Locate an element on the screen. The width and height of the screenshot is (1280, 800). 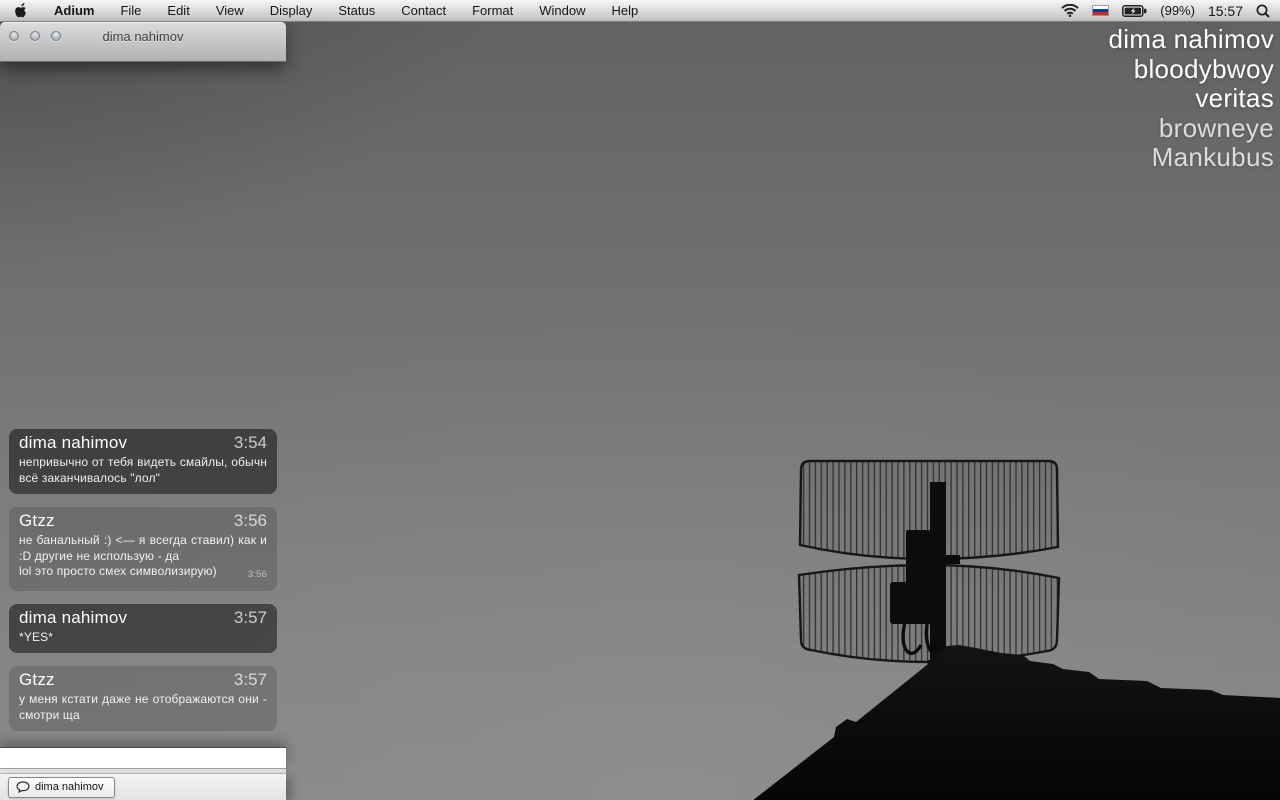
contact-browneye: browneye is located at coordinates (1191, 128).